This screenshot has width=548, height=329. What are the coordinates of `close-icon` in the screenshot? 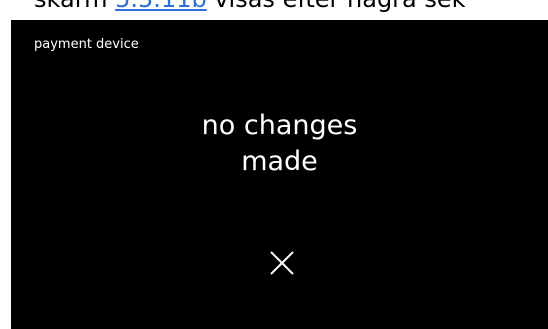 It's located at (282, 263).